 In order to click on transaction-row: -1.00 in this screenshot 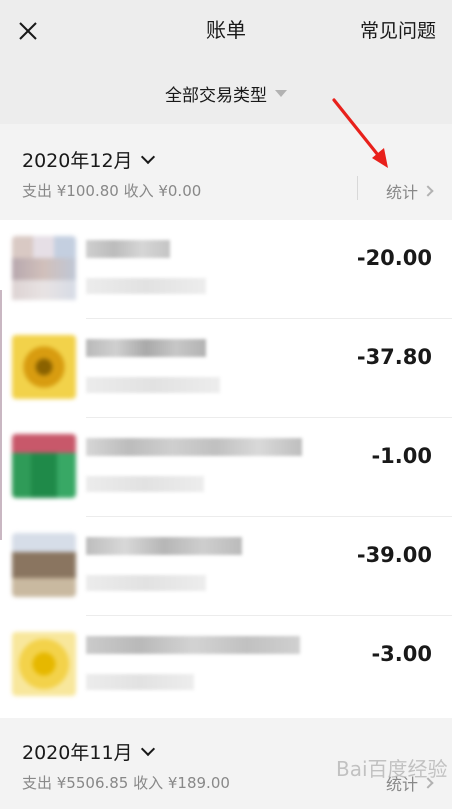, I will do `click(226, 467)`.